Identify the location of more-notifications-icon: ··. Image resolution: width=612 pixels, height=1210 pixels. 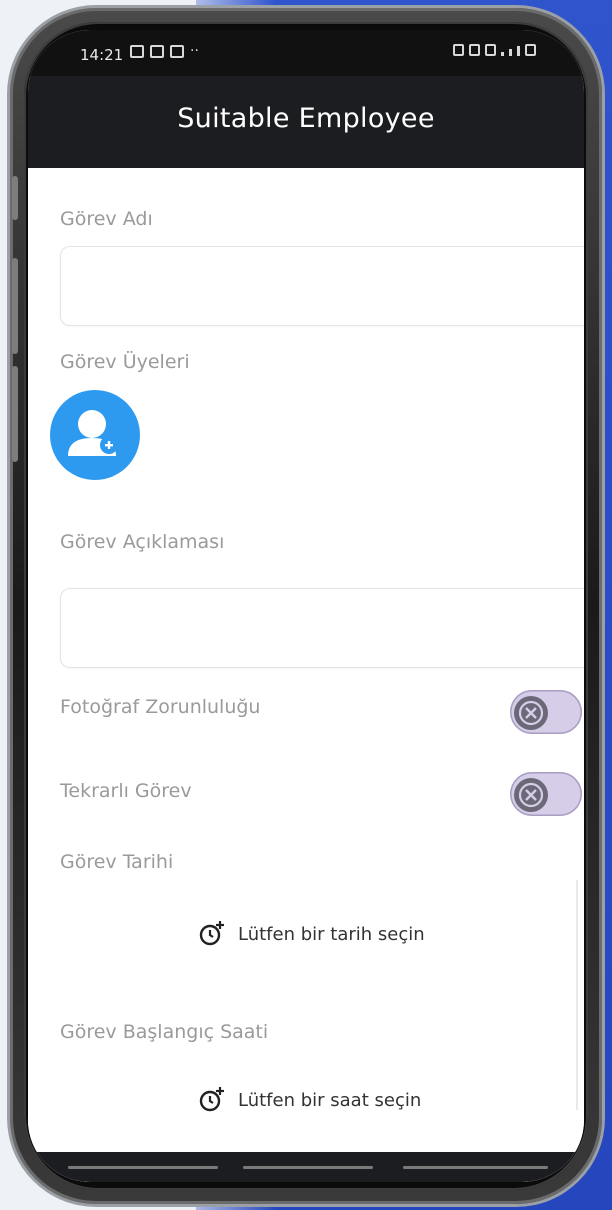
(194, 51).